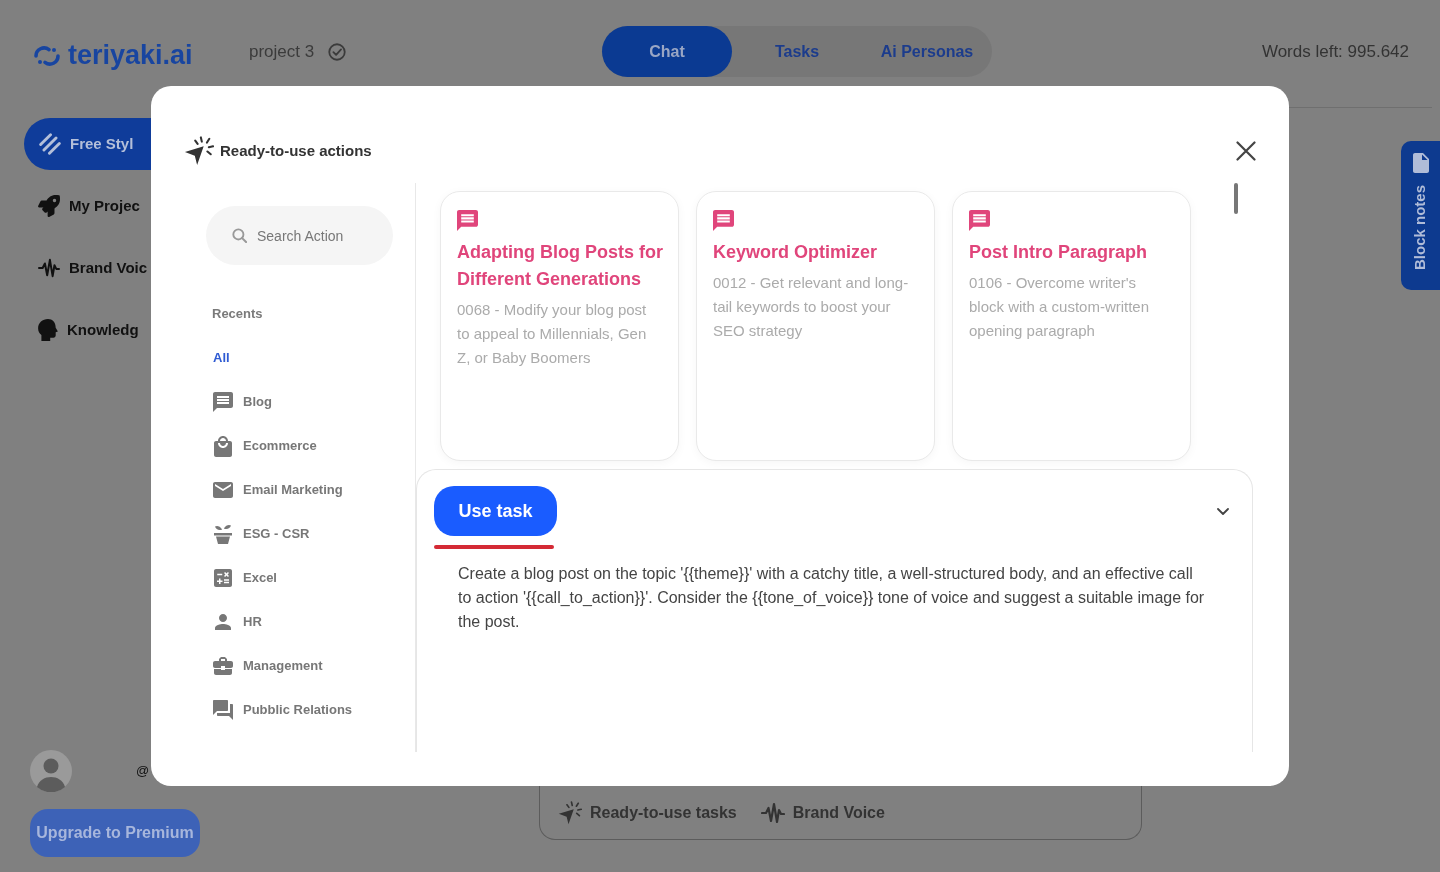 The image size is (1440, 872). Describe the element at coordinates (237, 622) in the screenshot. I see `category-item: HR` at that location.